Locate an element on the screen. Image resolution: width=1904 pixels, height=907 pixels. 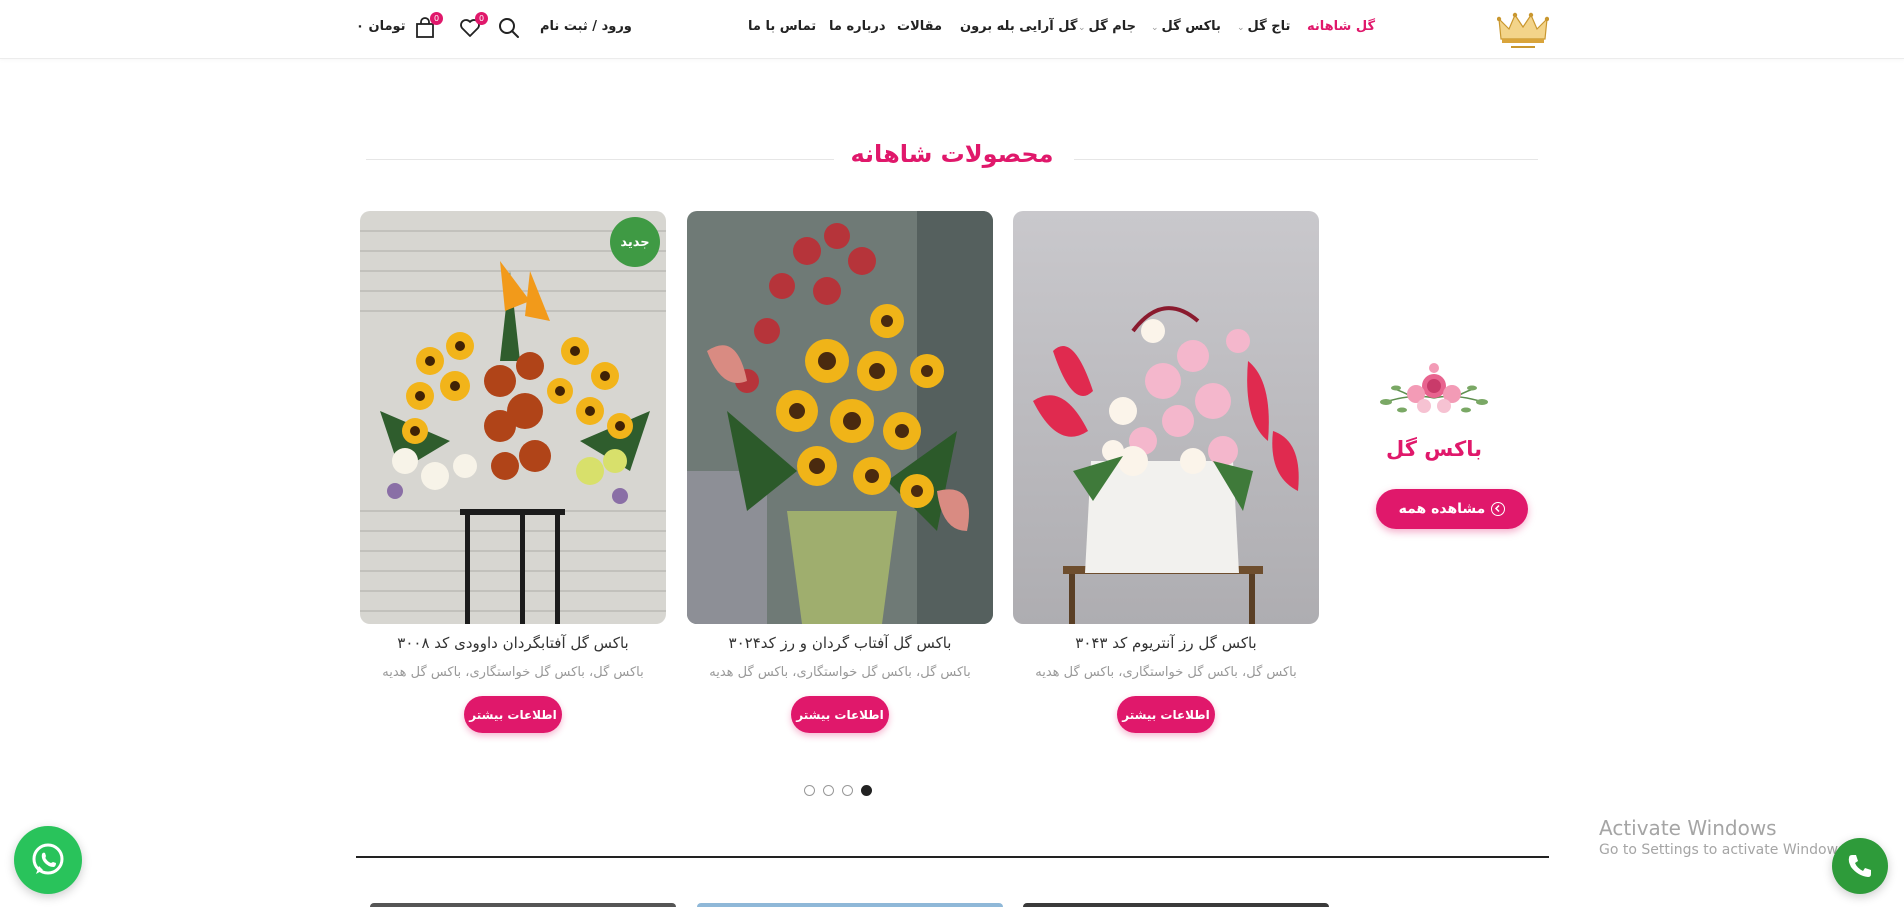
section-heading: محصولات شاهانه is located at coordinates (952, 158).